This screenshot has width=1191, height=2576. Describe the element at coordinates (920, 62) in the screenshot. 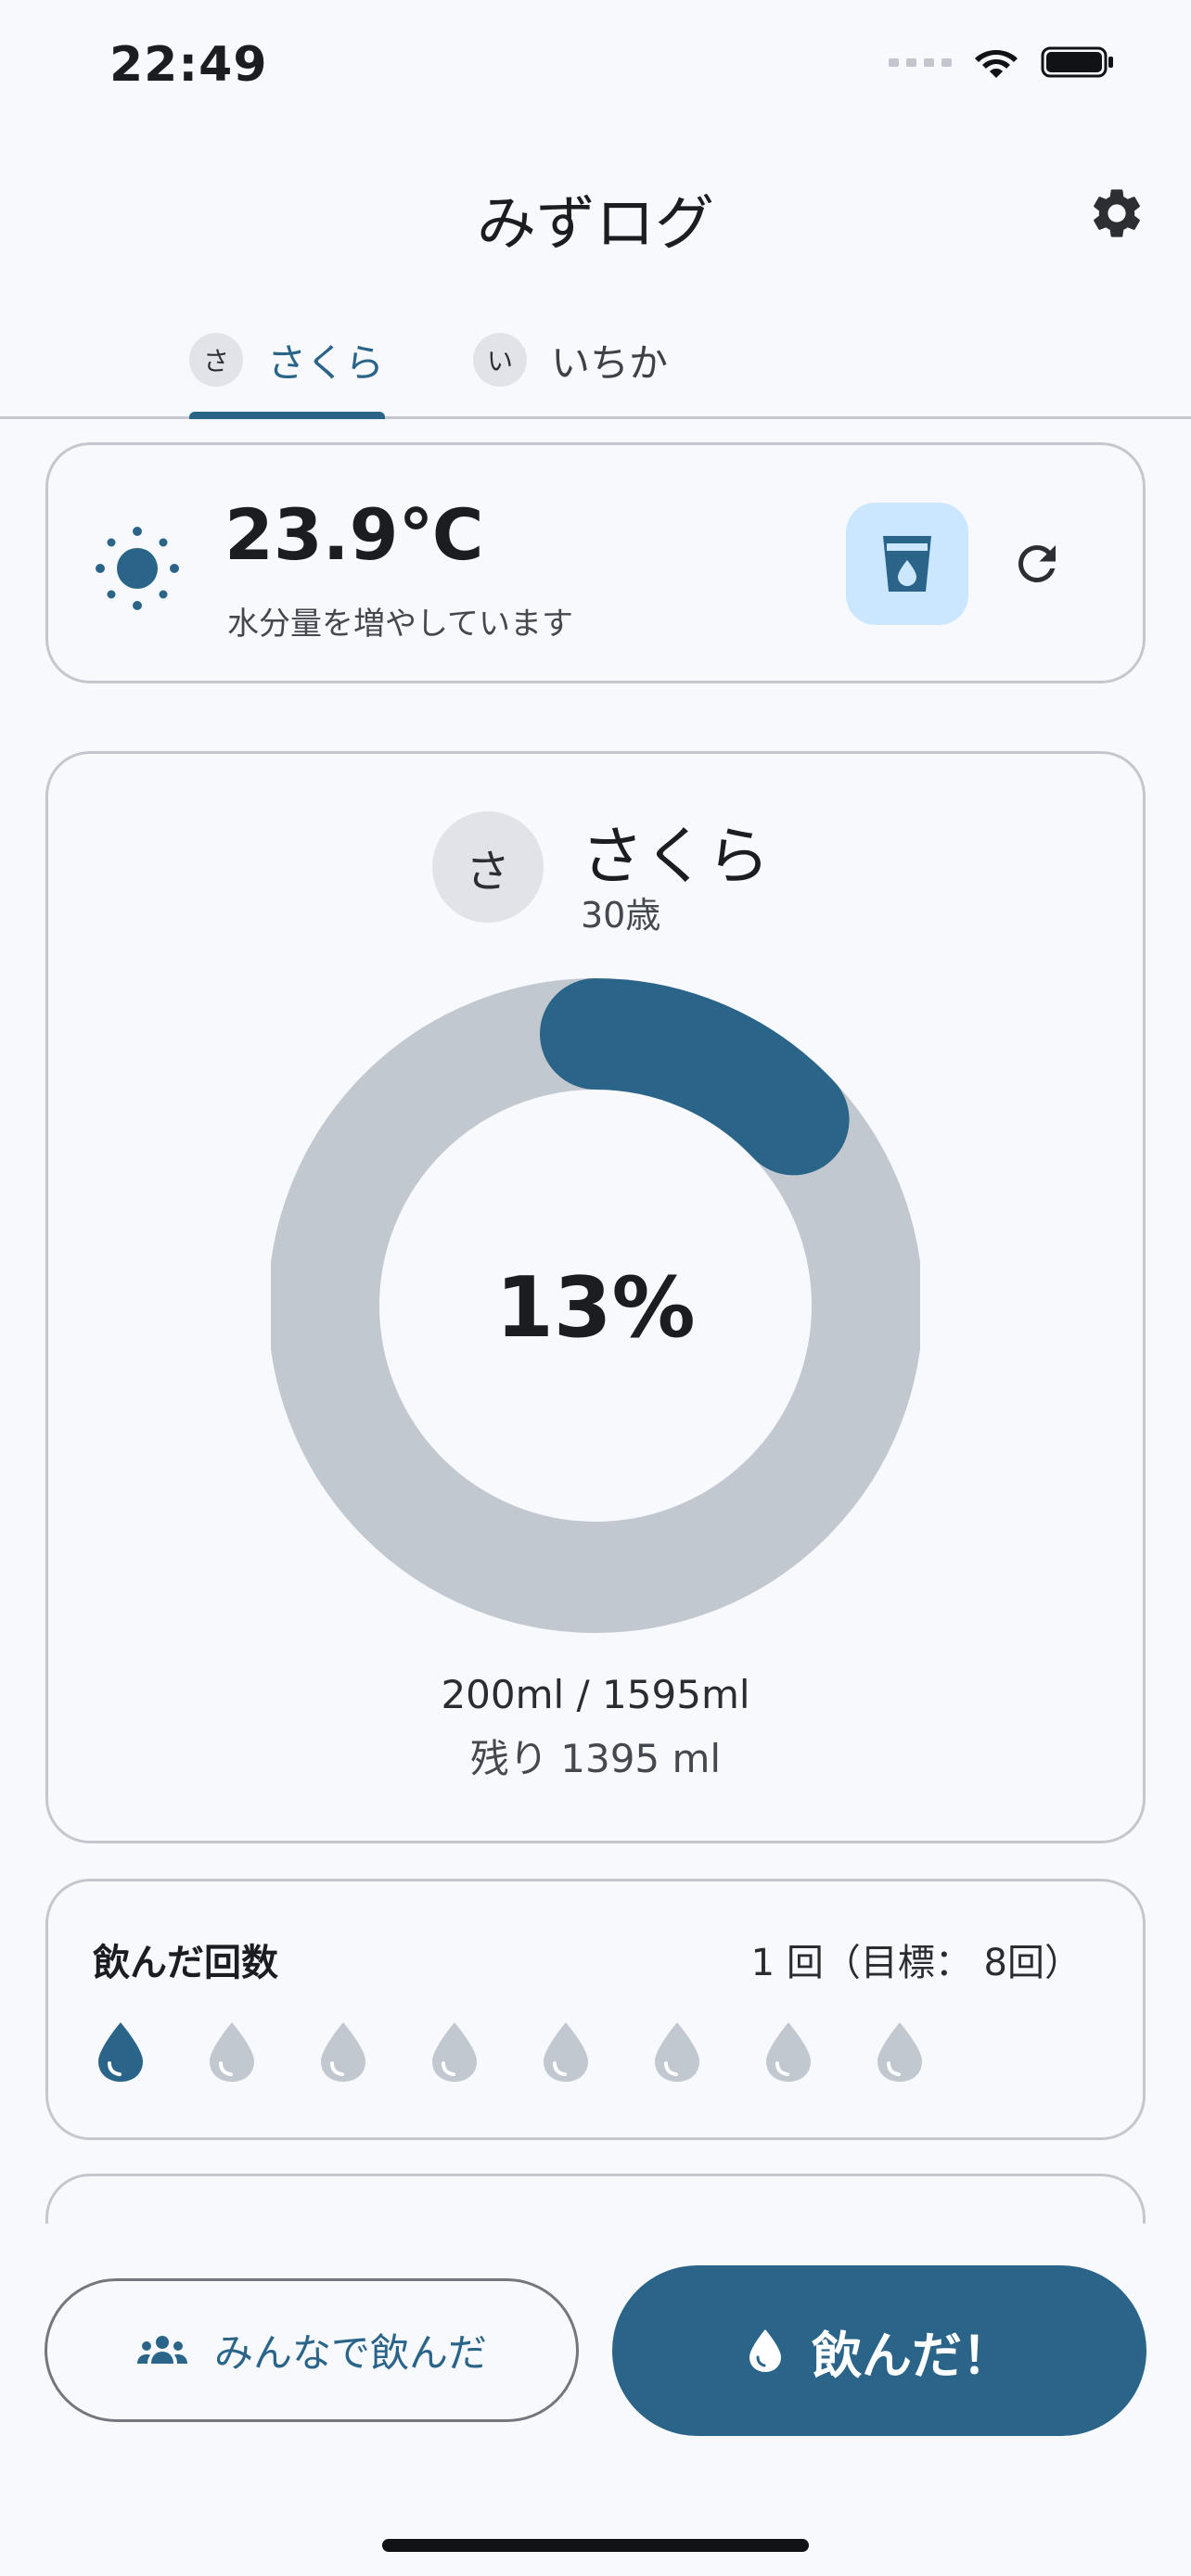

I see `cellular-signal-icon` at that location.